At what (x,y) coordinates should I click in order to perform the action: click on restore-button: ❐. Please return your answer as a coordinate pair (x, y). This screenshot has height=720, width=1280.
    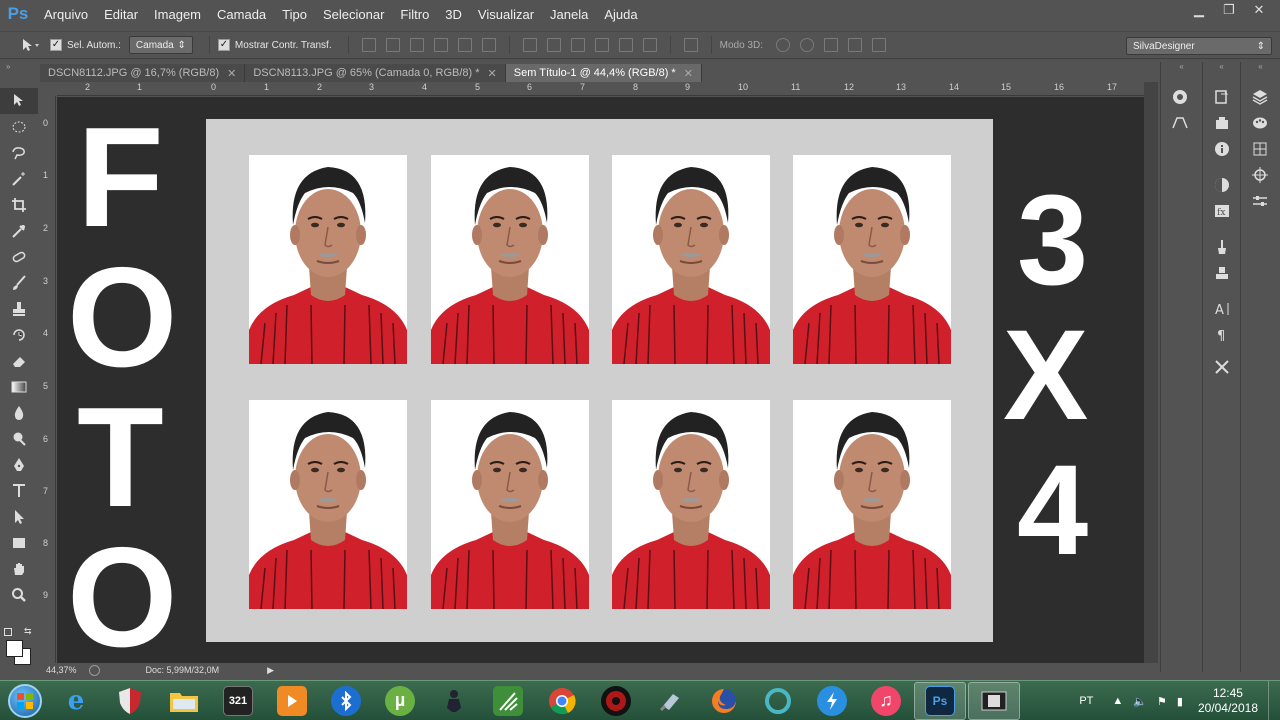
    Looking at the image, I should click on (1229, 10).